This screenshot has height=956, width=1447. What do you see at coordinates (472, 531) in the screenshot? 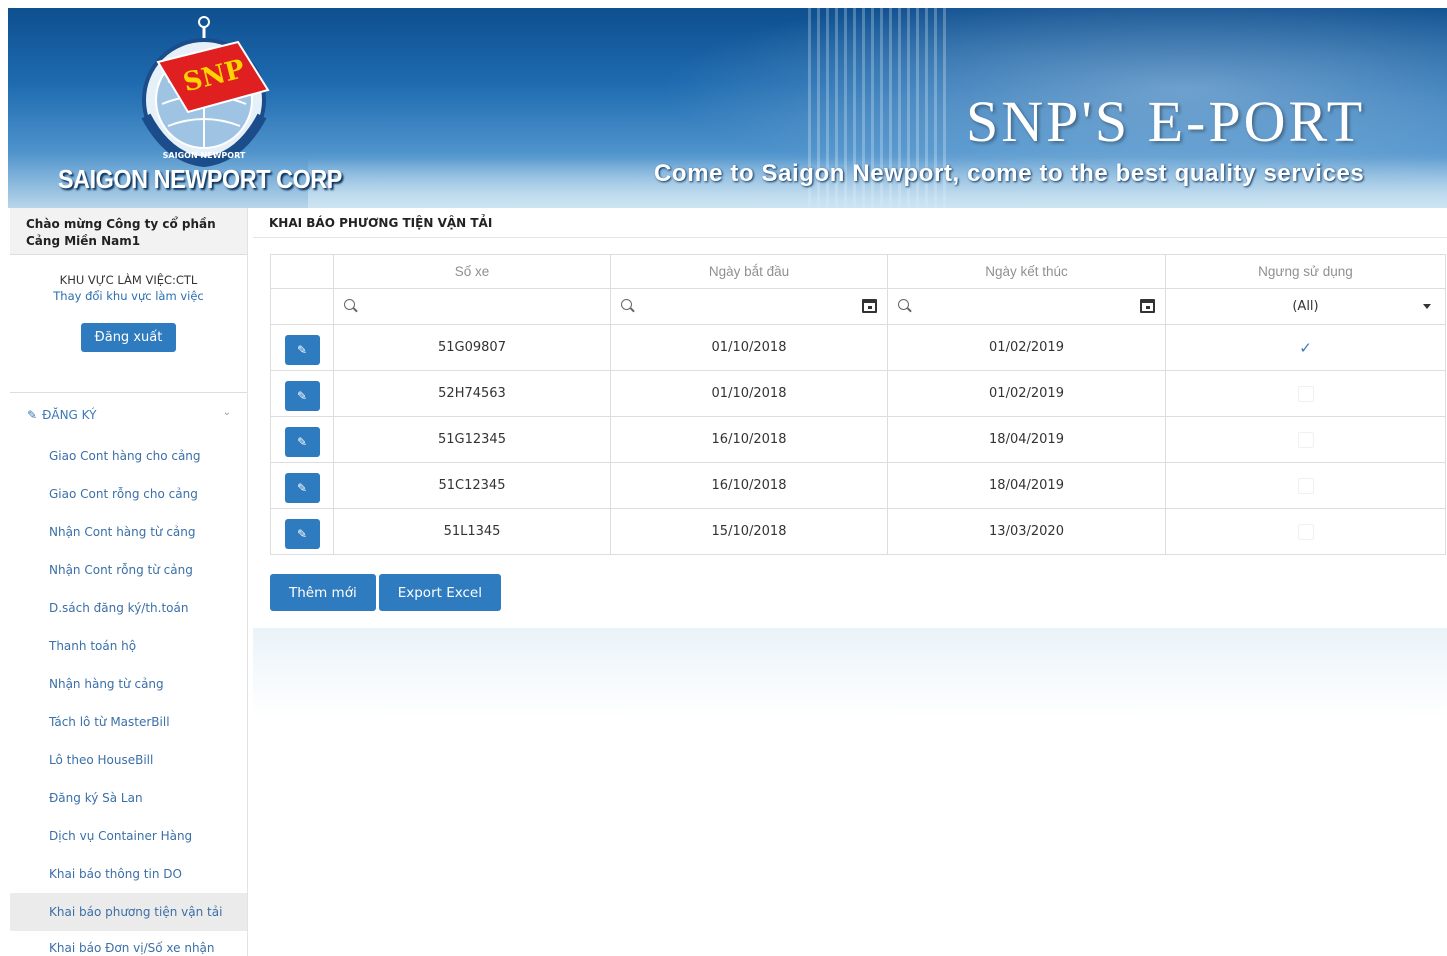
I see `cell-plate: 51L1345` at bounding box center [472, 531].